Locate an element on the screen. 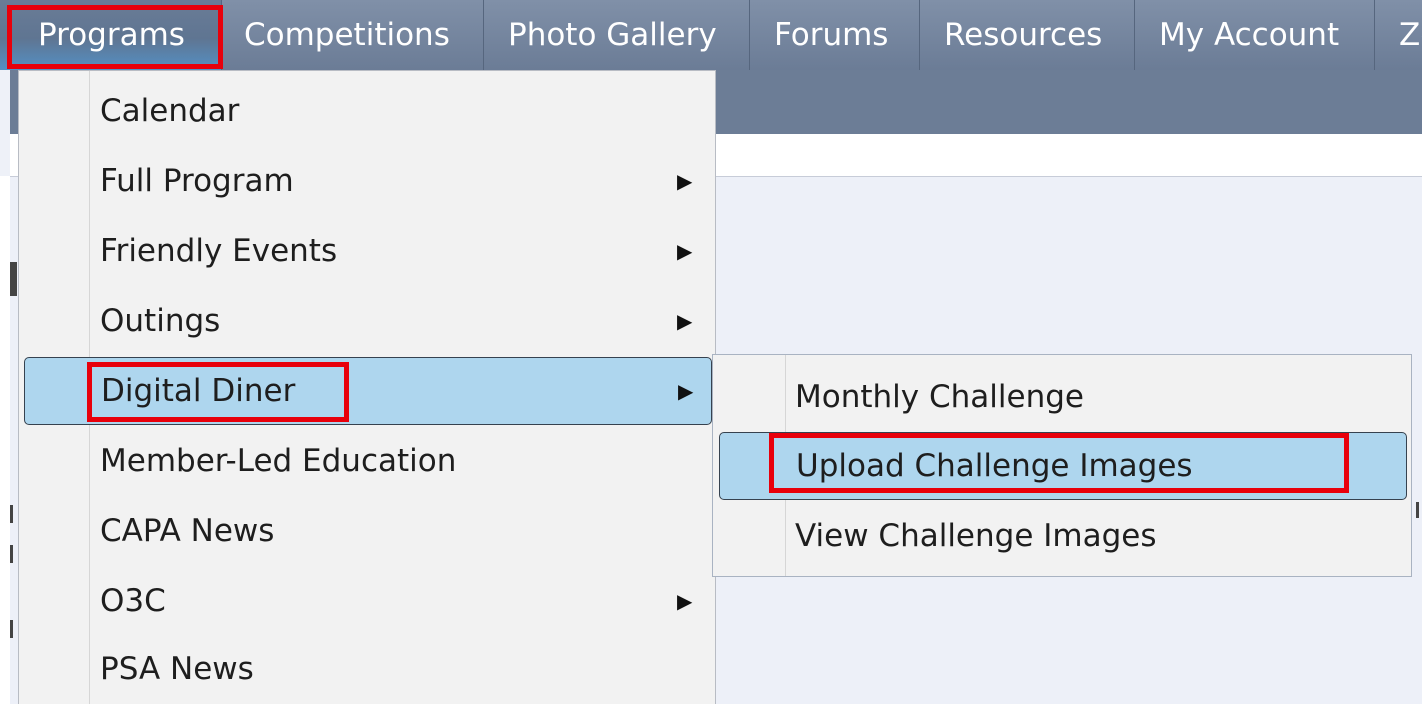 This screenshot has height=704, width=1422. menu-item-o3c: O3C ▶ is located at coordinates (367, 601).